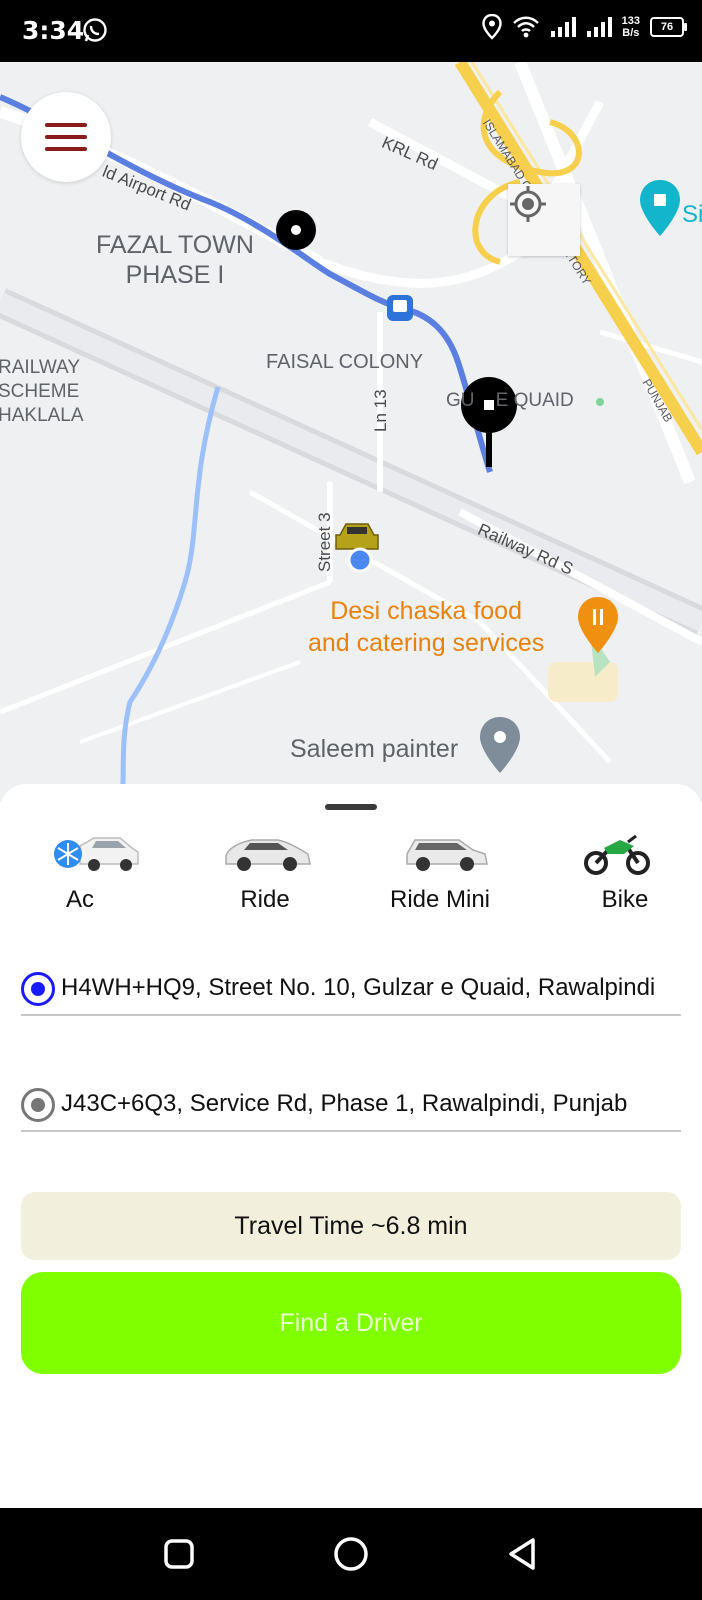 The height and width of the screenshot is (1600, 702). I want to click on hamburger-icon, so click(66, 125).